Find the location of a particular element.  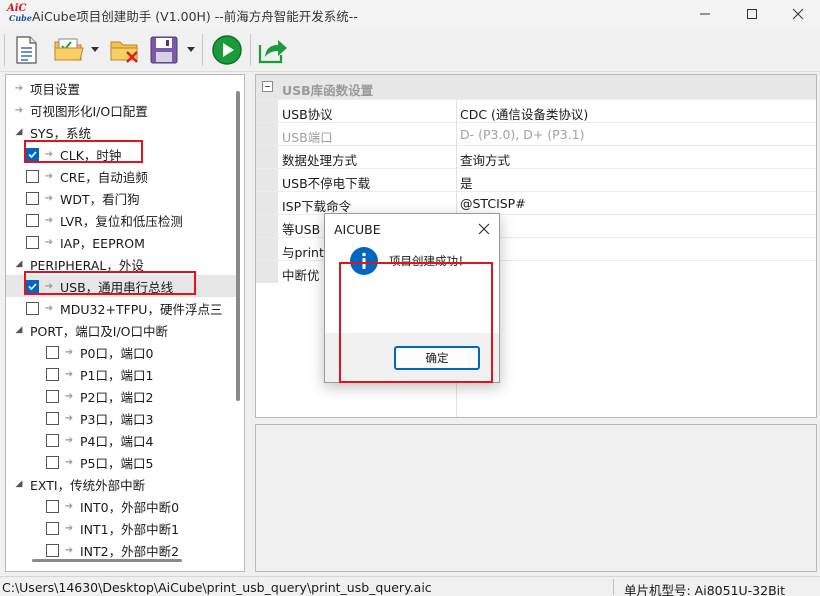

tree-item: ➔ P4口，端口4 is located at coordinates (121, 440).